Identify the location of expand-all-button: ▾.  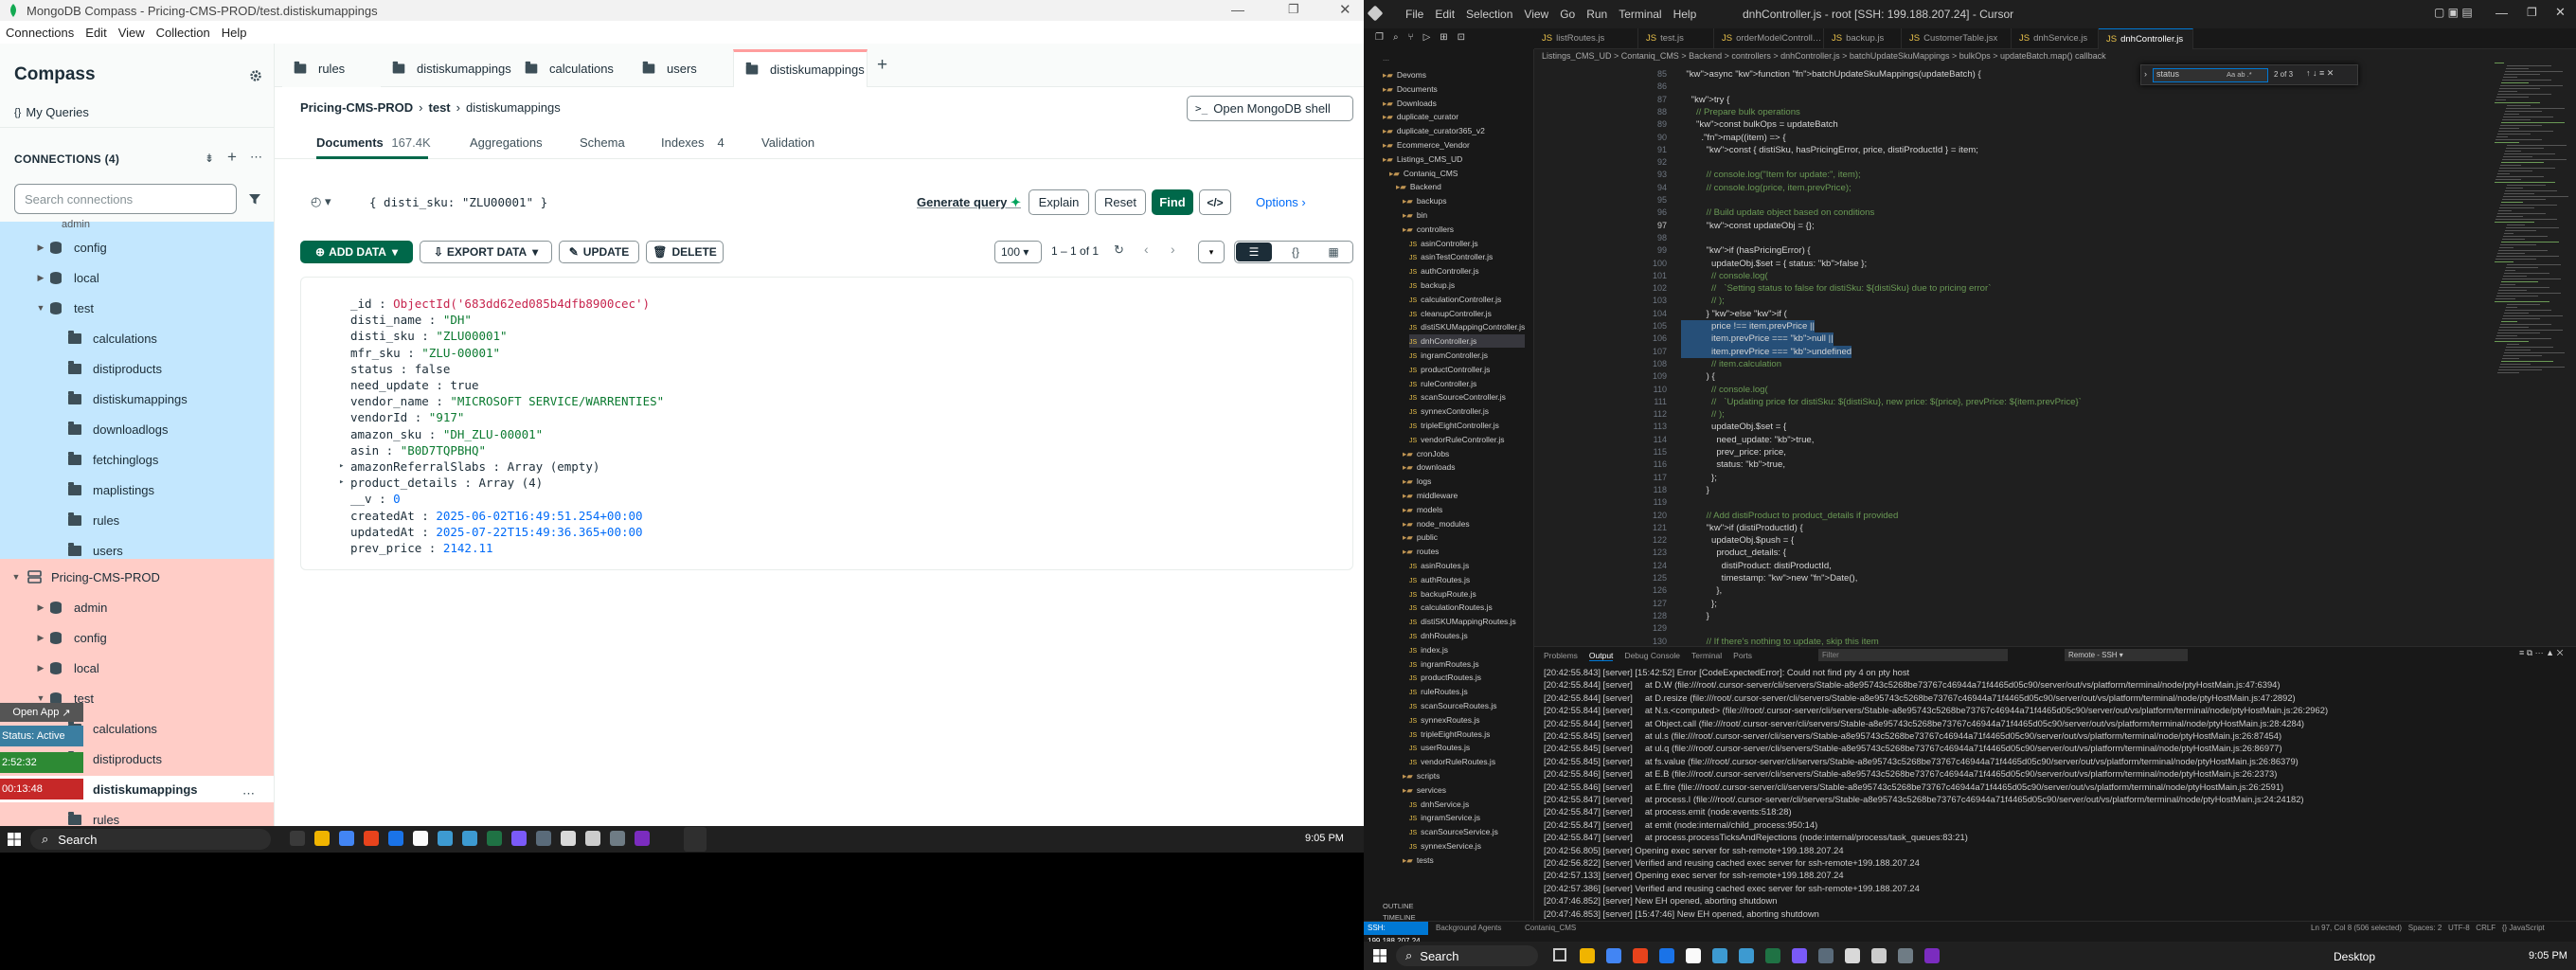
(1211, 252).